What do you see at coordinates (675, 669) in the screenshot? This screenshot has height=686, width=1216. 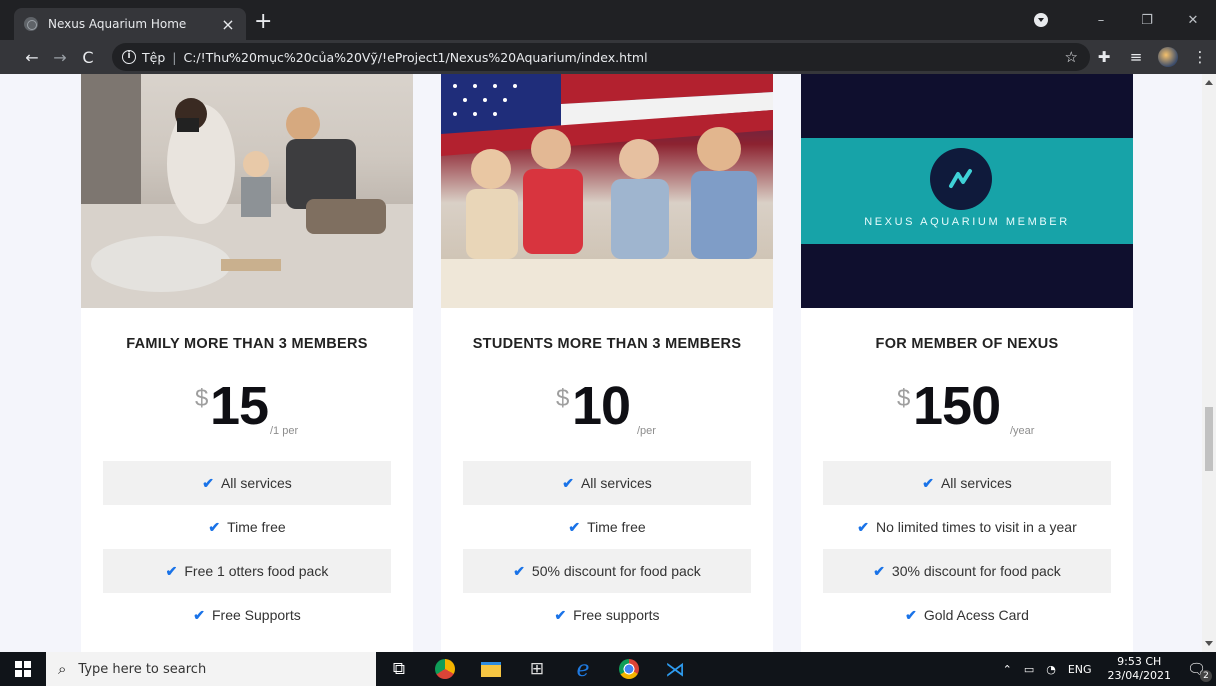 I see `vscode-icon: ⋊` at bounding box center [675, 669].